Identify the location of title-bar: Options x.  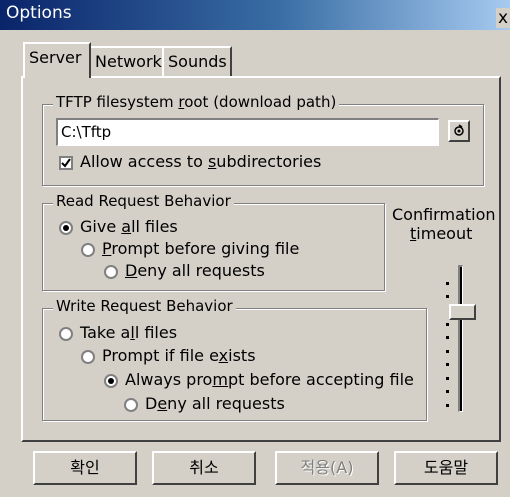
(255, 15).